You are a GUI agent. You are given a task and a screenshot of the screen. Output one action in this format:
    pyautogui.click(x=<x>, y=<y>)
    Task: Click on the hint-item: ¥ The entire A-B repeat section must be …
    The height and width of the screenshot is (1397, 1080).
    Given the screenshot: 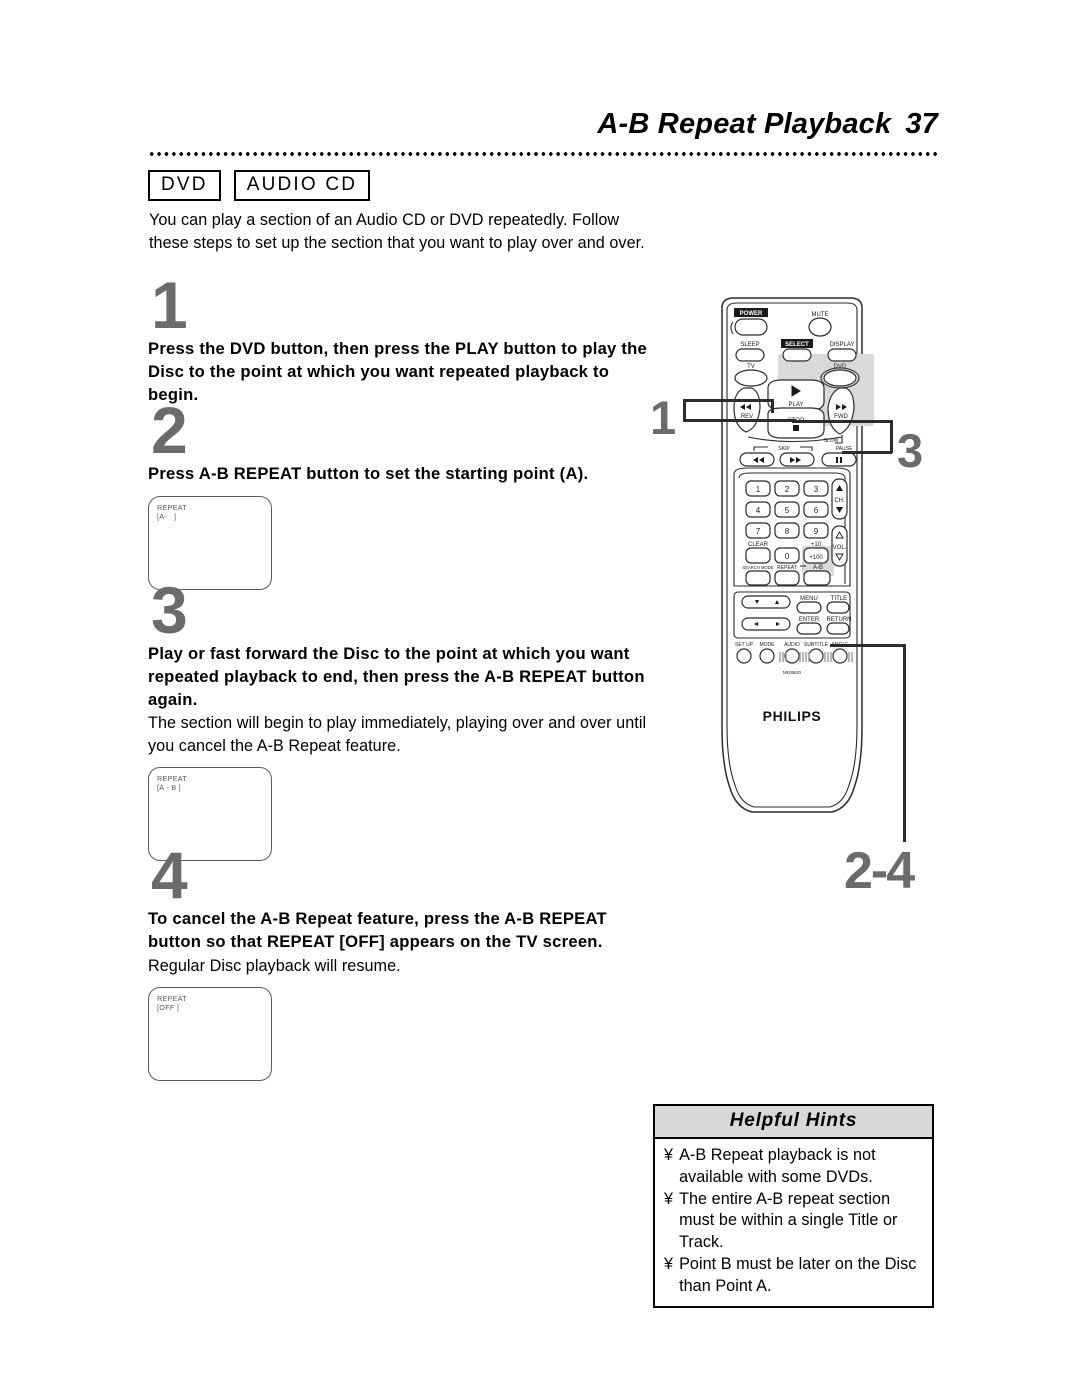 What is the action you would take?
    pyautogui.click(x=795, y=1221)
    